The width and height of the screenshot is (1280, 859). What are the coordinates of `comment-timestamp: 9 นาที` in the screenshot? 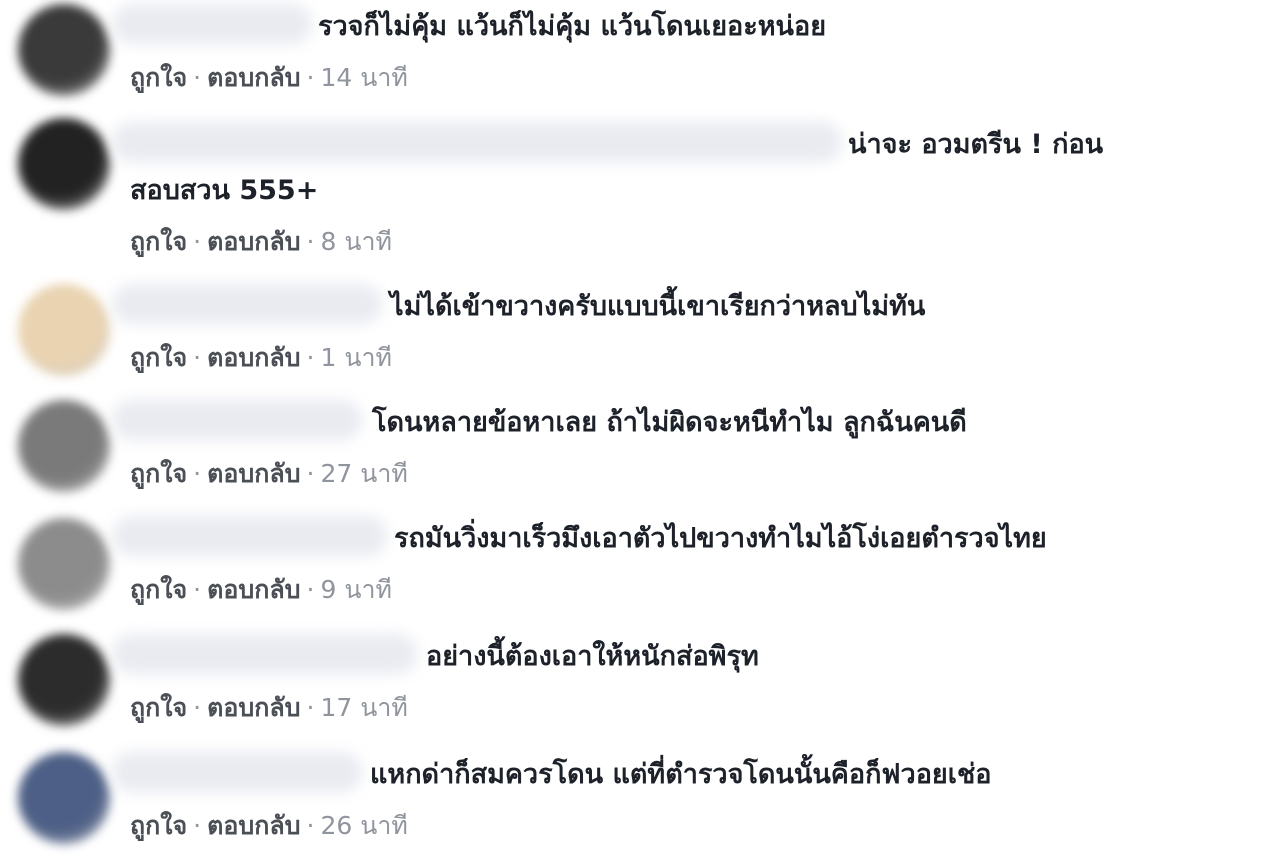 It's located at (356, 589).